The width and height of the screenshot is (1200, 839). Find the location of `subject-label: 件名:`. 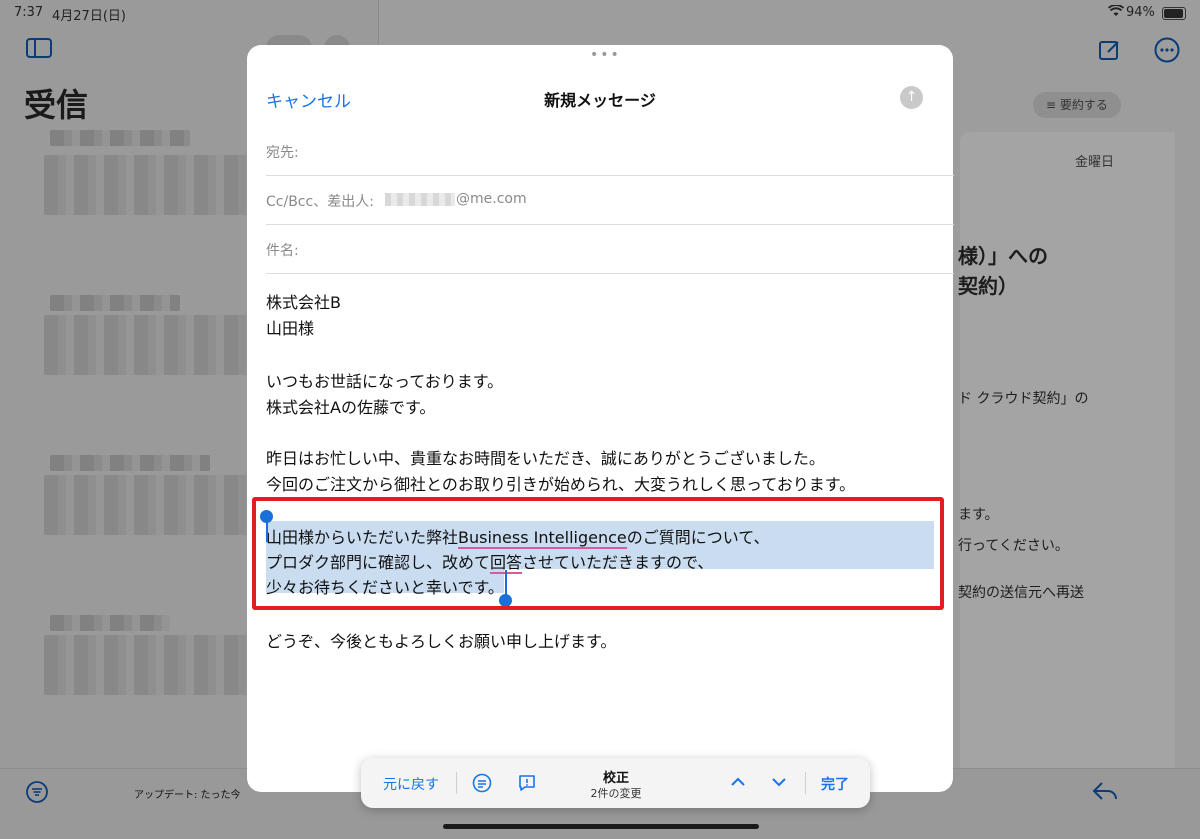

subject-label: 件名: is located at coordinates (282, 251).